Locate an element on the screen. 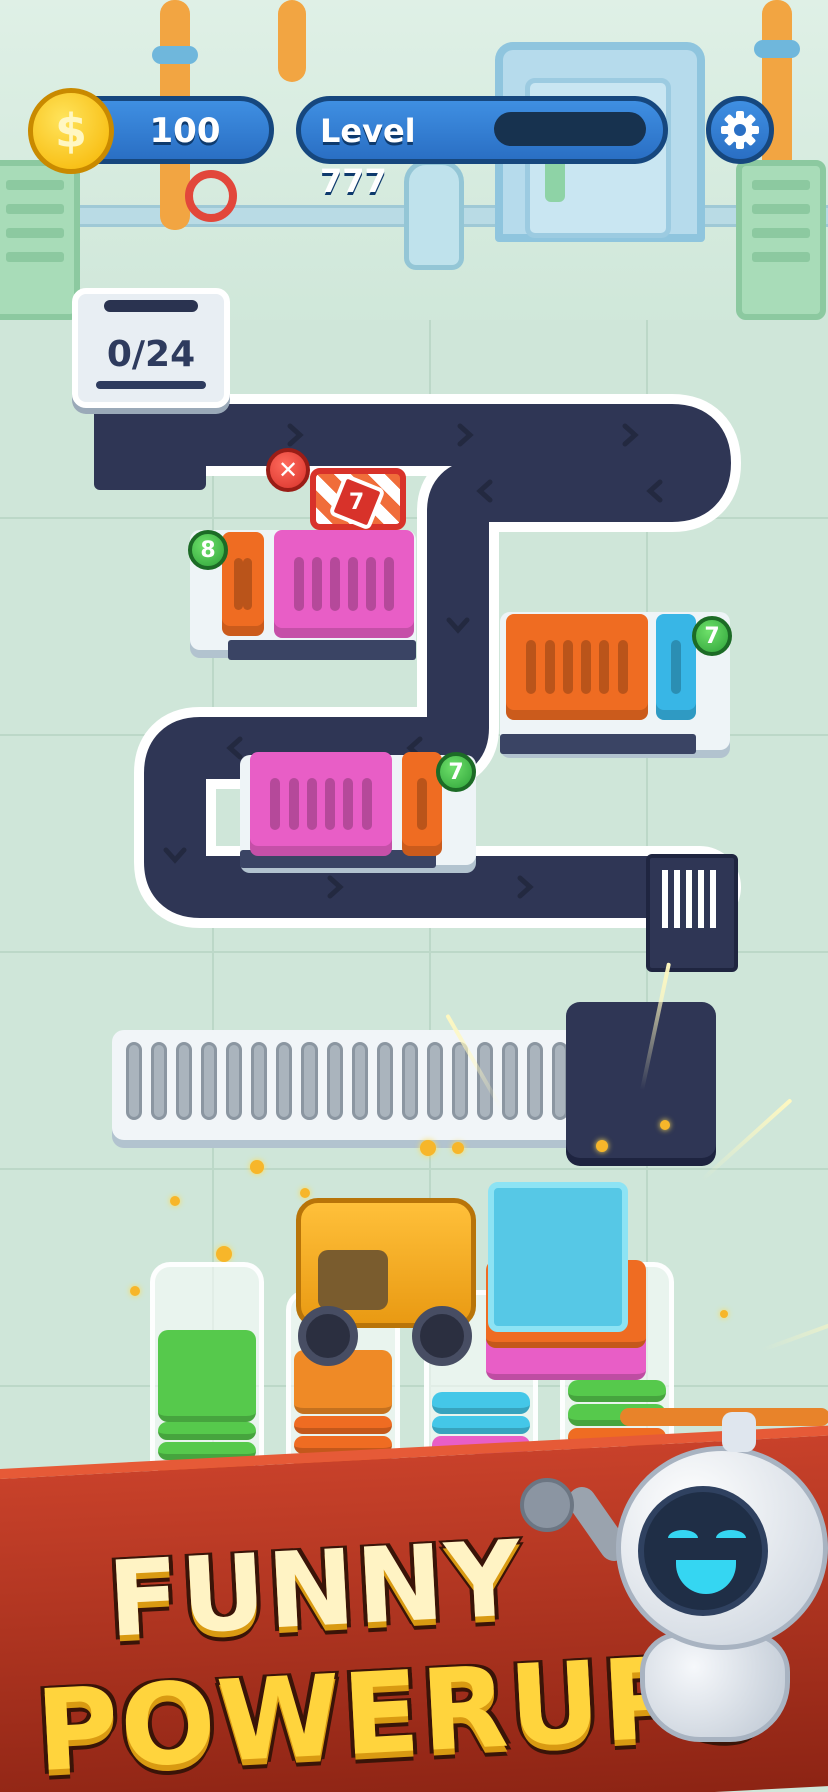 The width and height of the screenshot is (828, 1792). promo-title-line1: FUNNY is located at coordinates (315, 1589).